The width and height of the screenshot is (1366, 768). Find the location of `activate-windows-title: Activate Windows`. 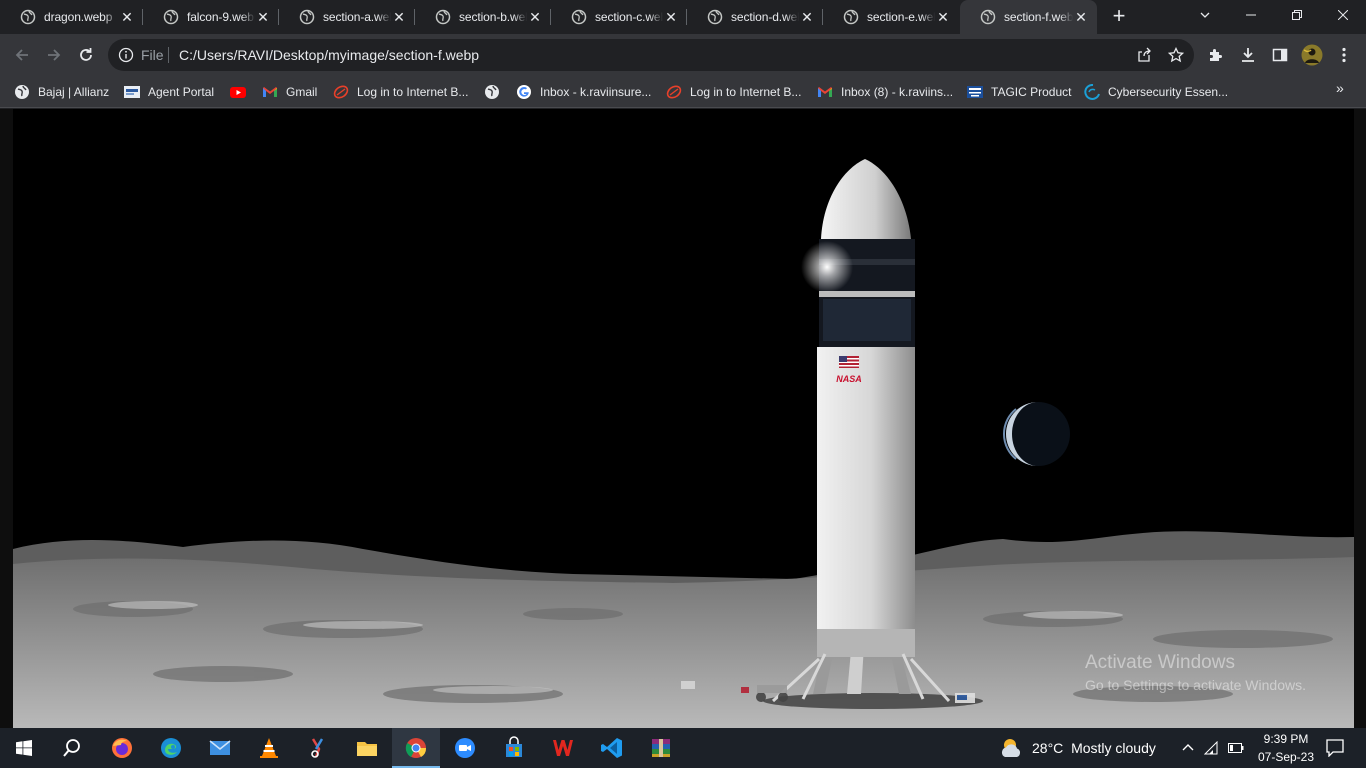

activate-windows-title: Activate Windows is located at coordinates (1160, 662).